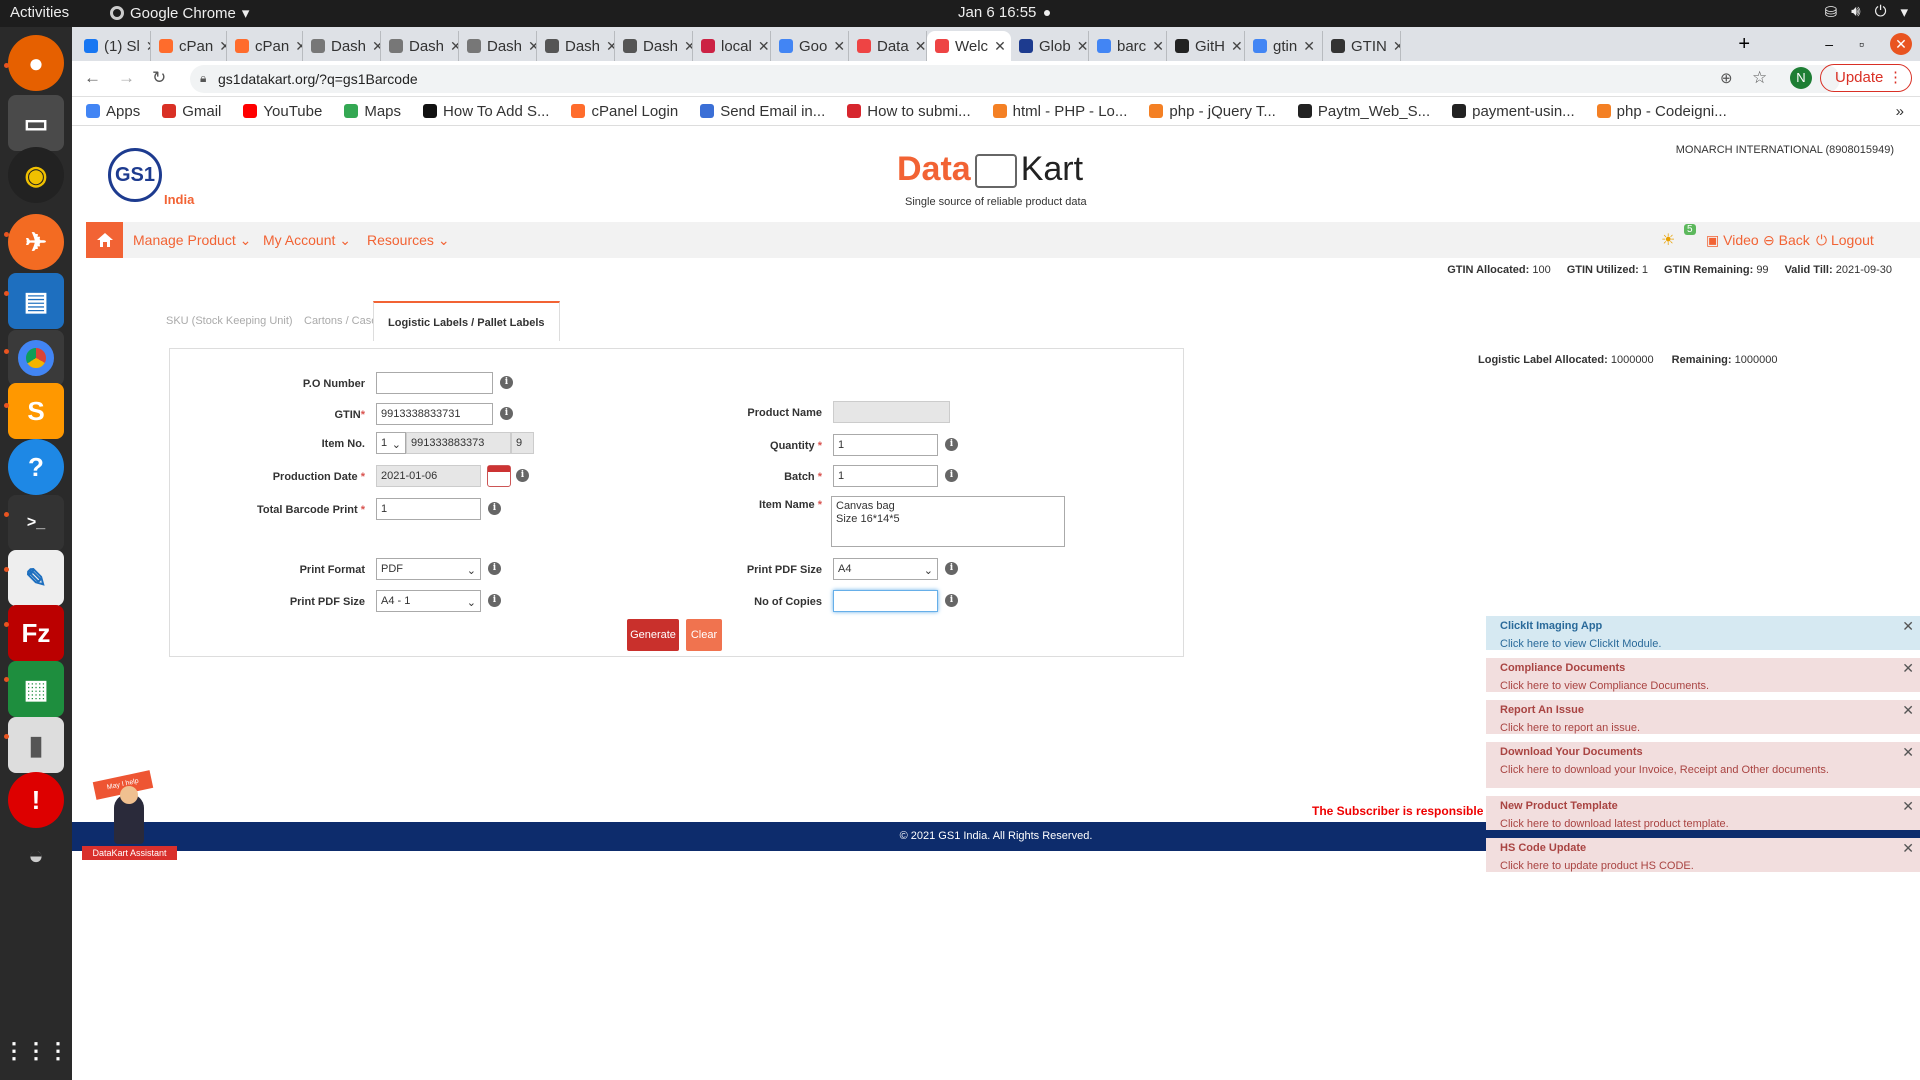  Describe the element at coordinates (36, 578) in the screenshot. I see `text-editor-icon: ✎` at that location.